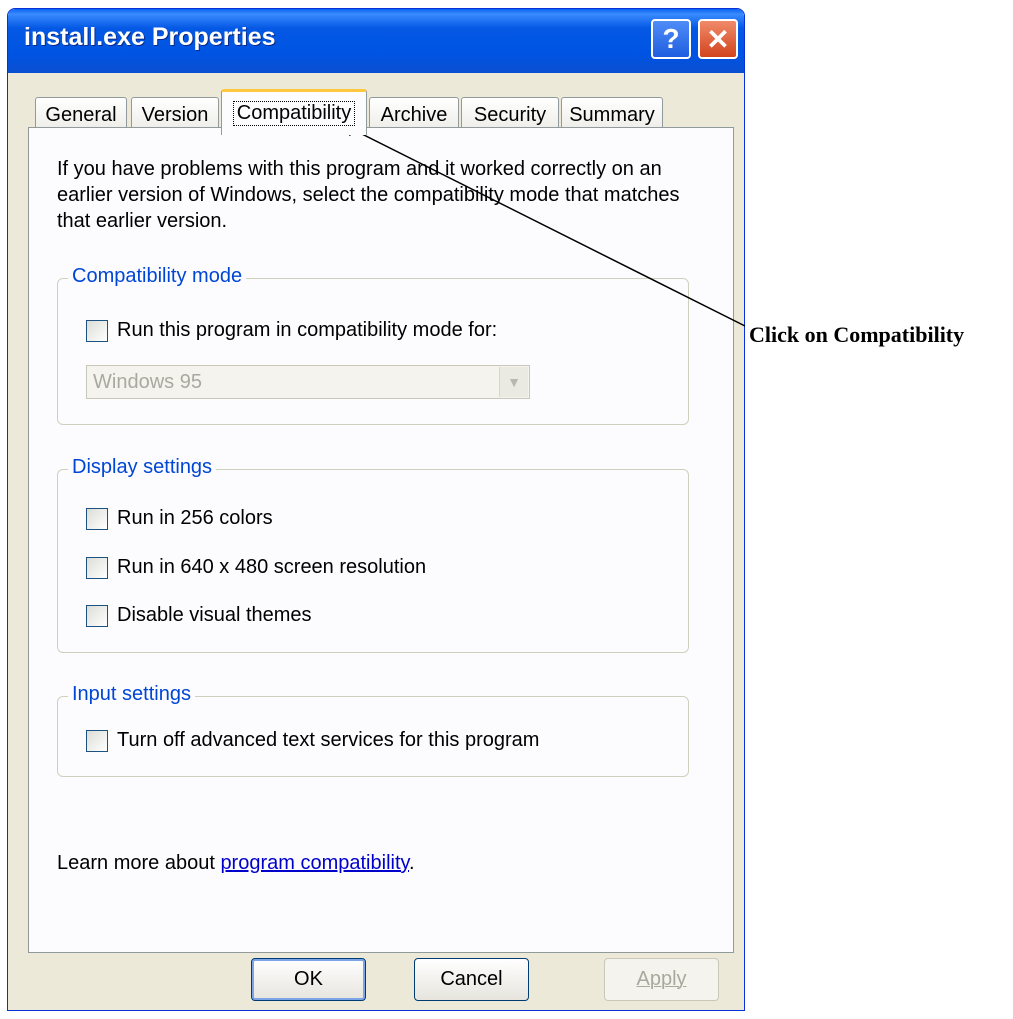  I want to click on learn-more-text: Learn more about program compatibility., so click(236, 863).